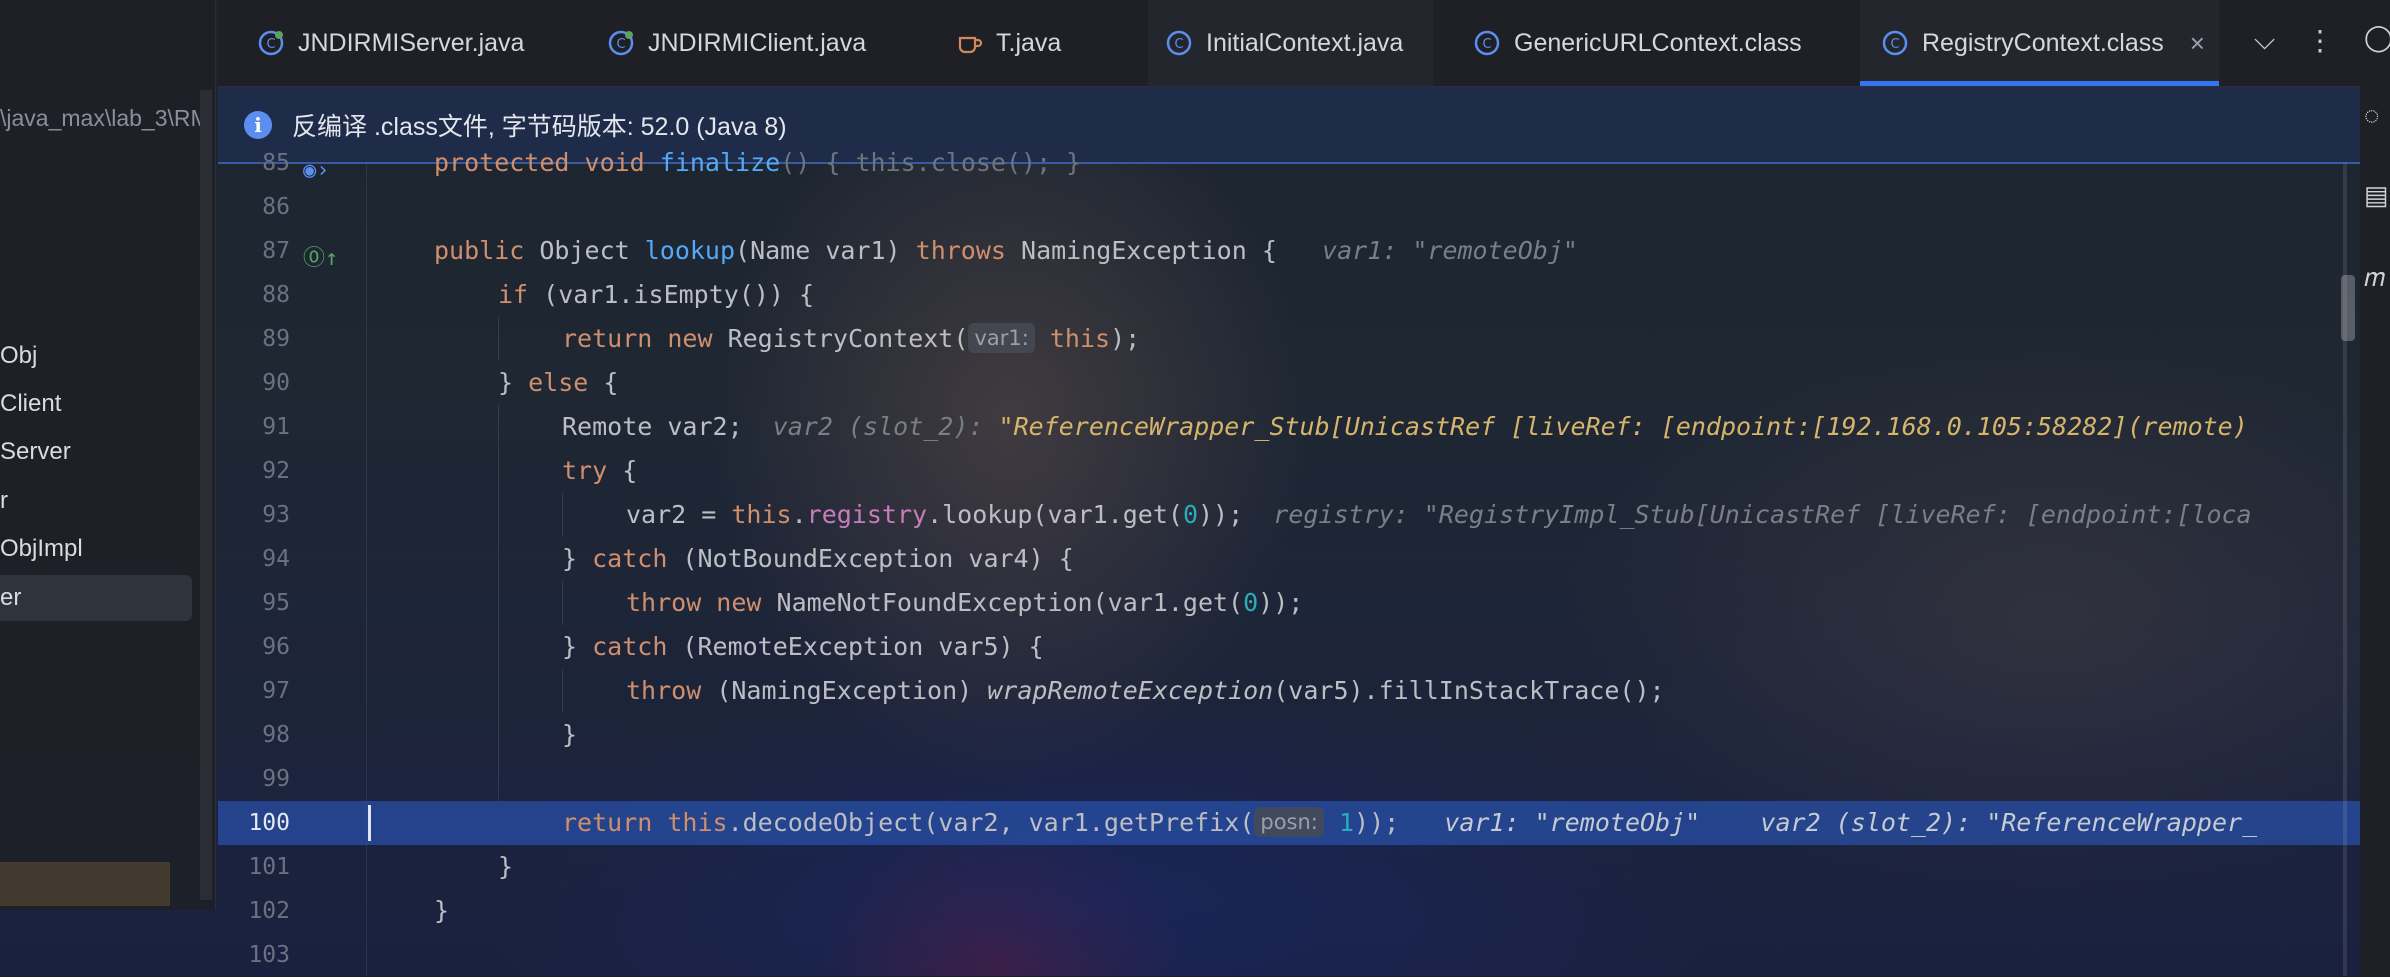 The height and width of the screenshot is (977, 2390). What do you see at coordinates (18, 356) in the screenshot?
I see `project-tree-item: Obj` at bounding box center [18, 356].